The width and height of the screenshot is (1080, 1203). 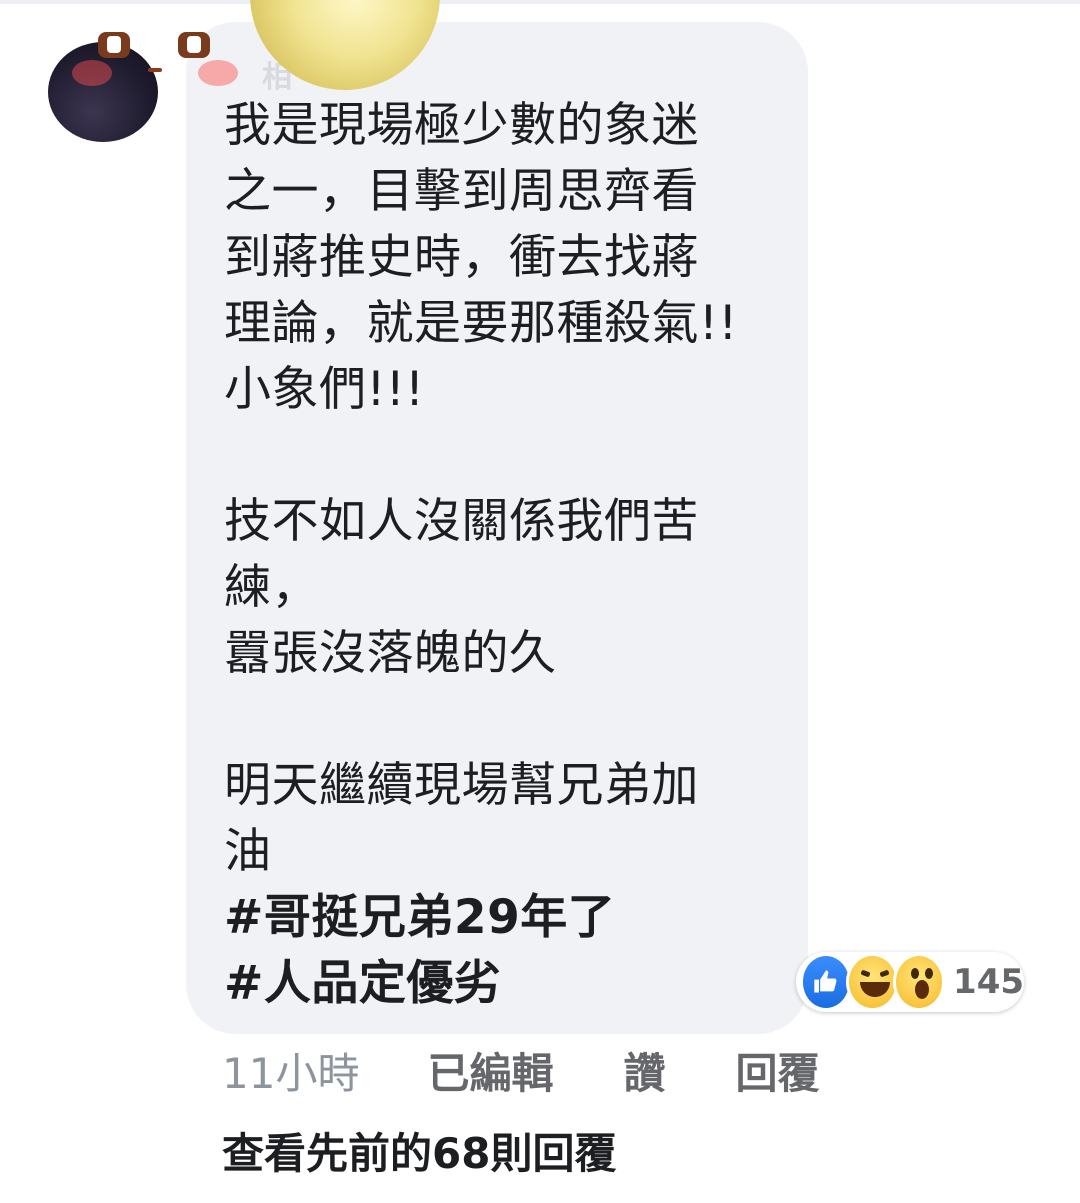 I want to click on view-previous-replies-link: 查看先前的68則回覆, so click(x=419, y=1150).